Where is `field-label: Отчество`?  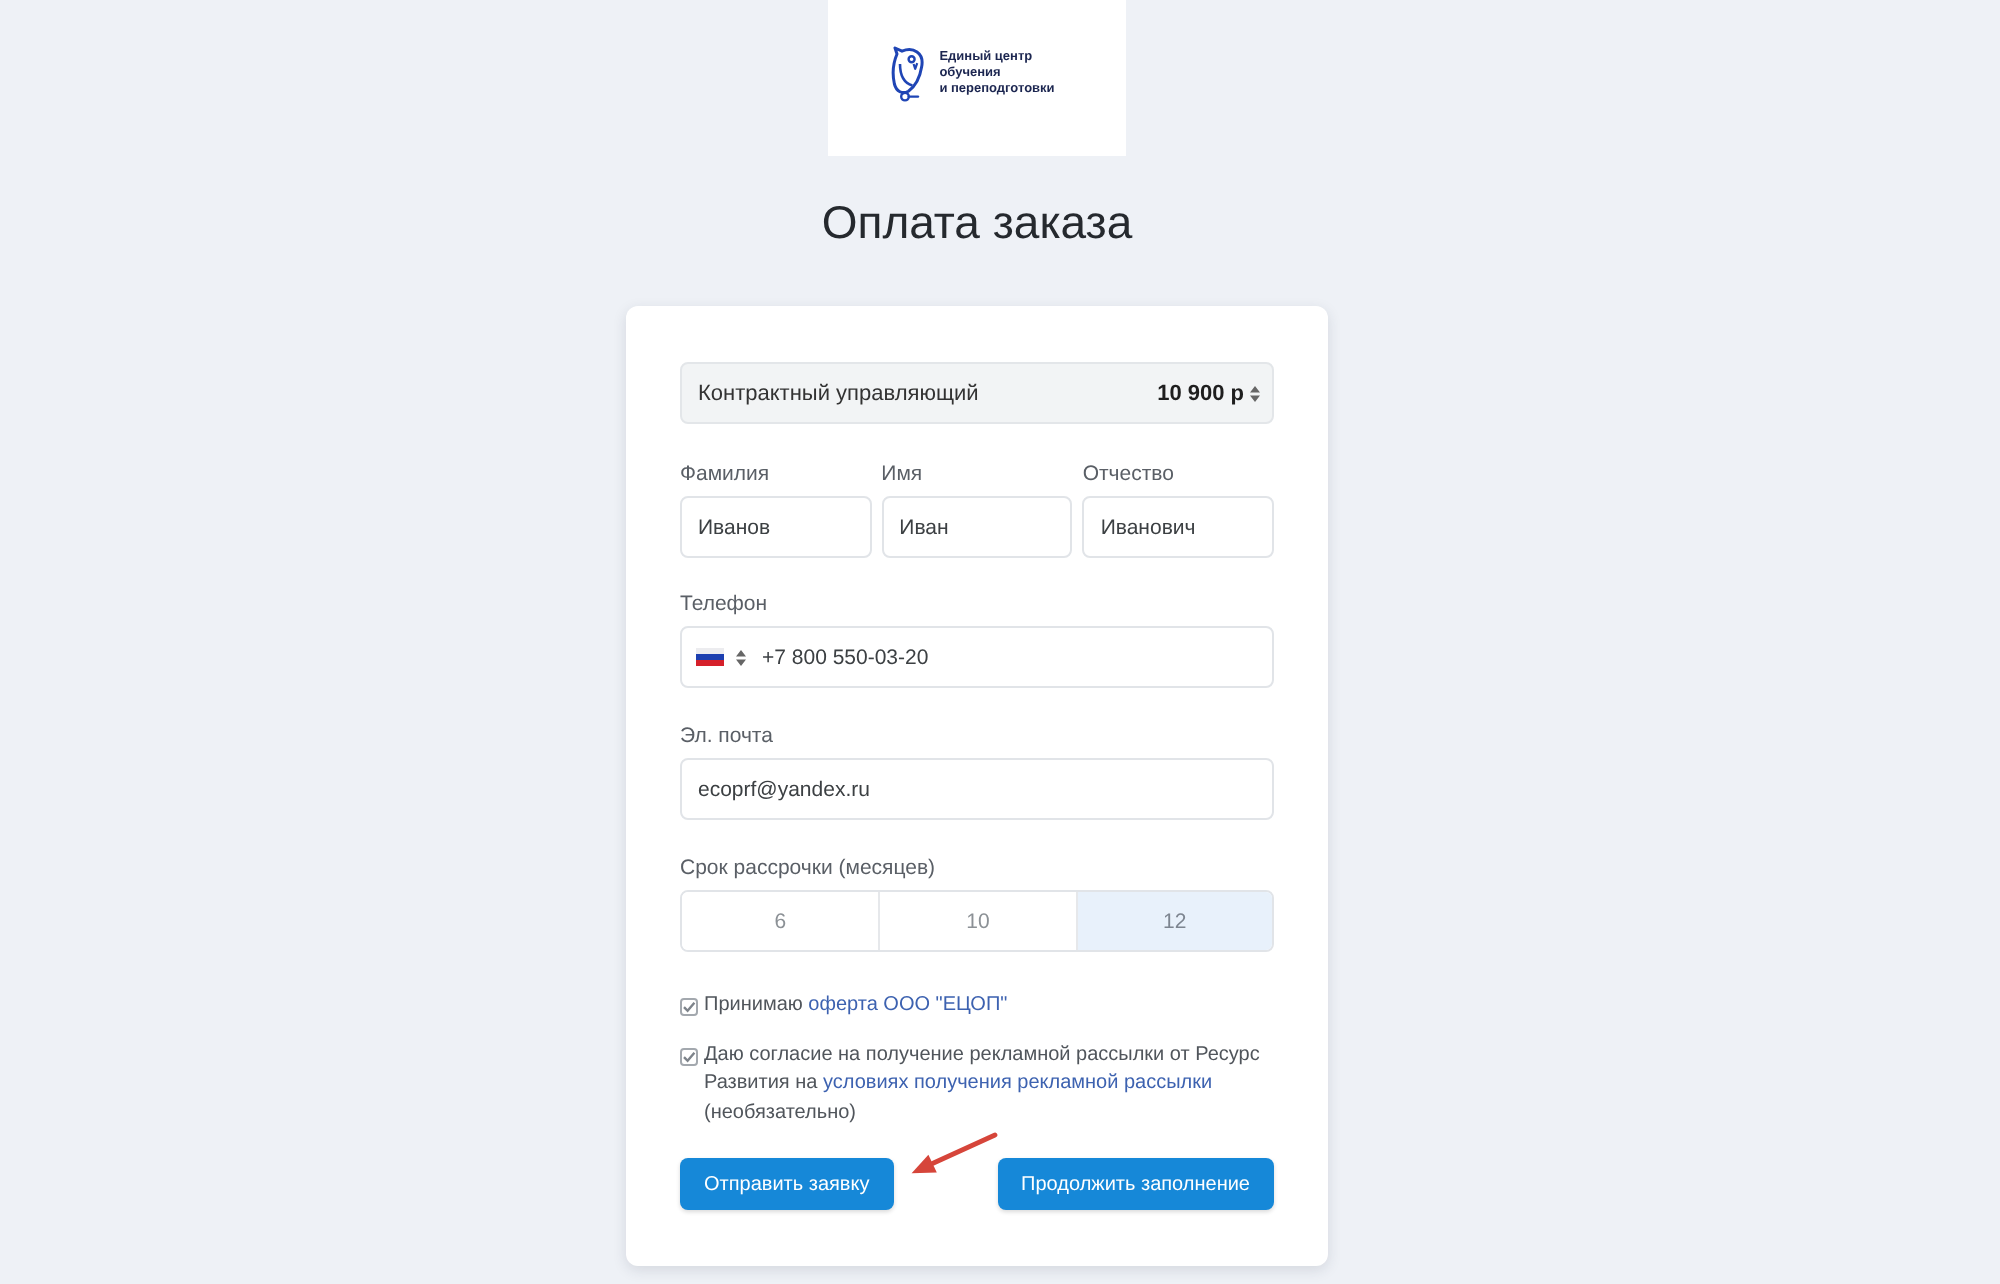 field-label: Отчество is located at coordinates (1129, 474).